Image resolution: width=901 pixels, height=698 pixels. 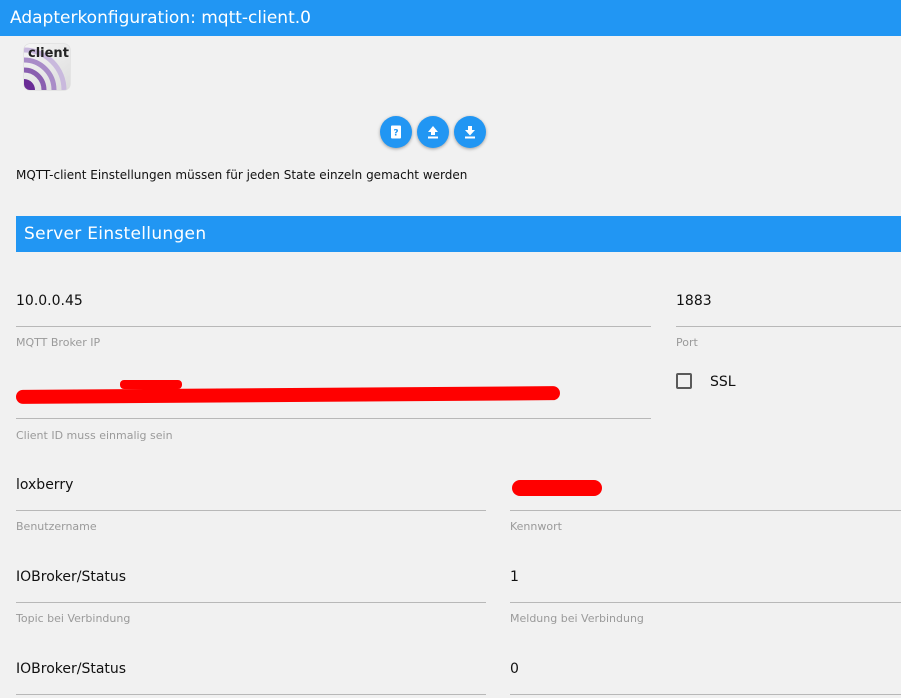 What do you see at coordinates (333, 310) in the screenshot?
I see `broker-ip-input: 10.0.0.45` at bounding box center [333, 310].